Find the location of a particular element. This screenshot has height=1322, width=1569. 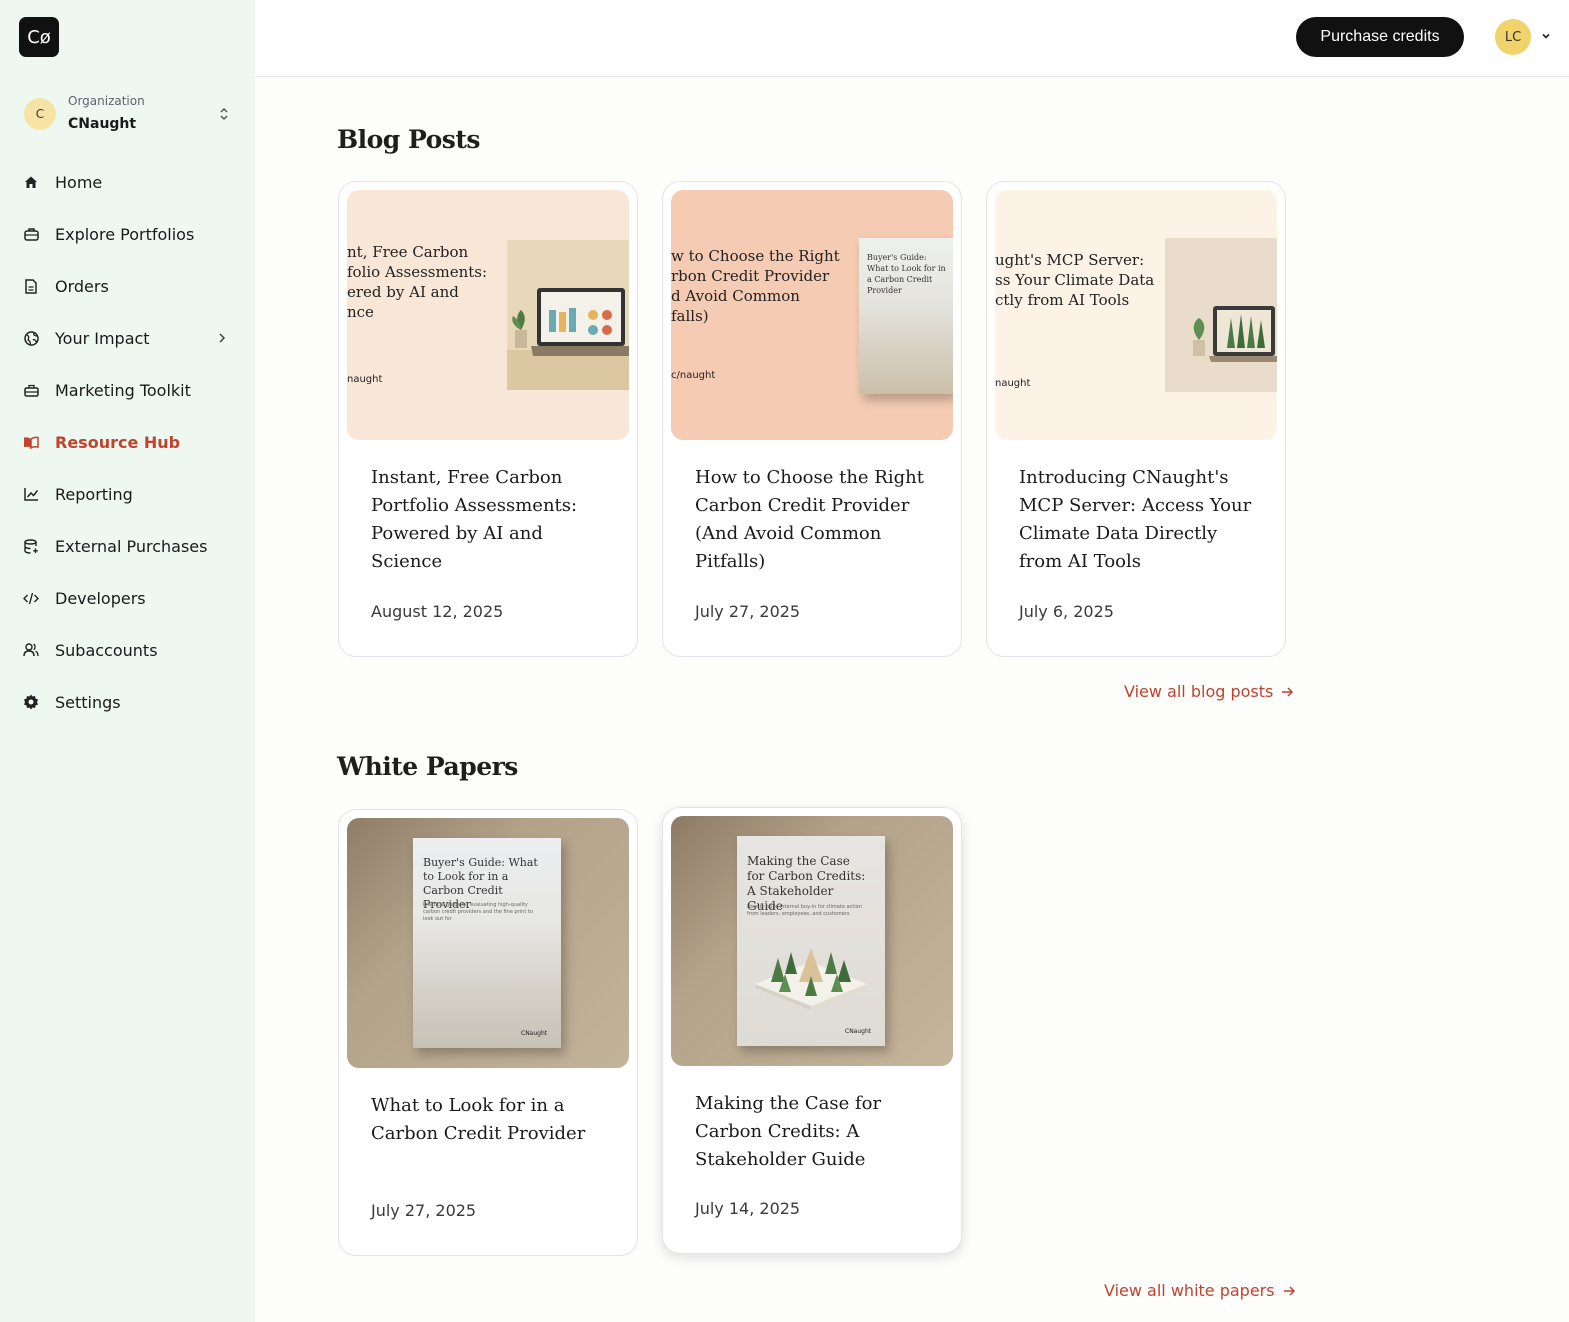

blog-post-date: July 6, 2025 is located at coordinates (1066, 611).